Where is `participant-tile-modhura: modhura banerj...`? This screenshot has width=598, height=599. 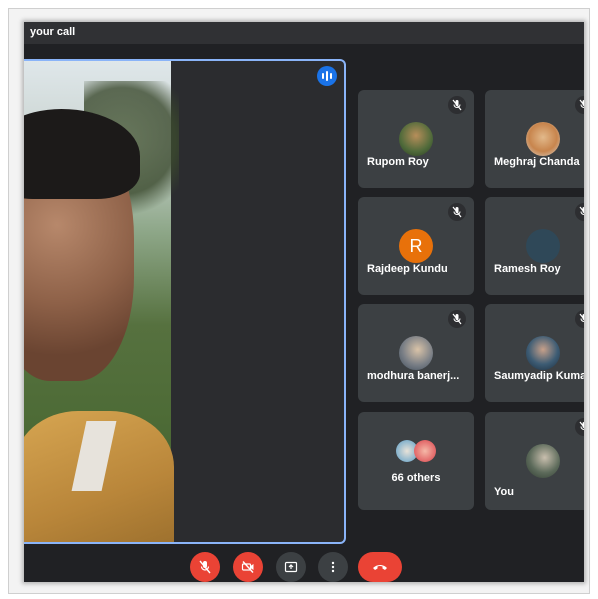
participant-tile-modhura: modhura banerj... is located at coordinates (416, 353).